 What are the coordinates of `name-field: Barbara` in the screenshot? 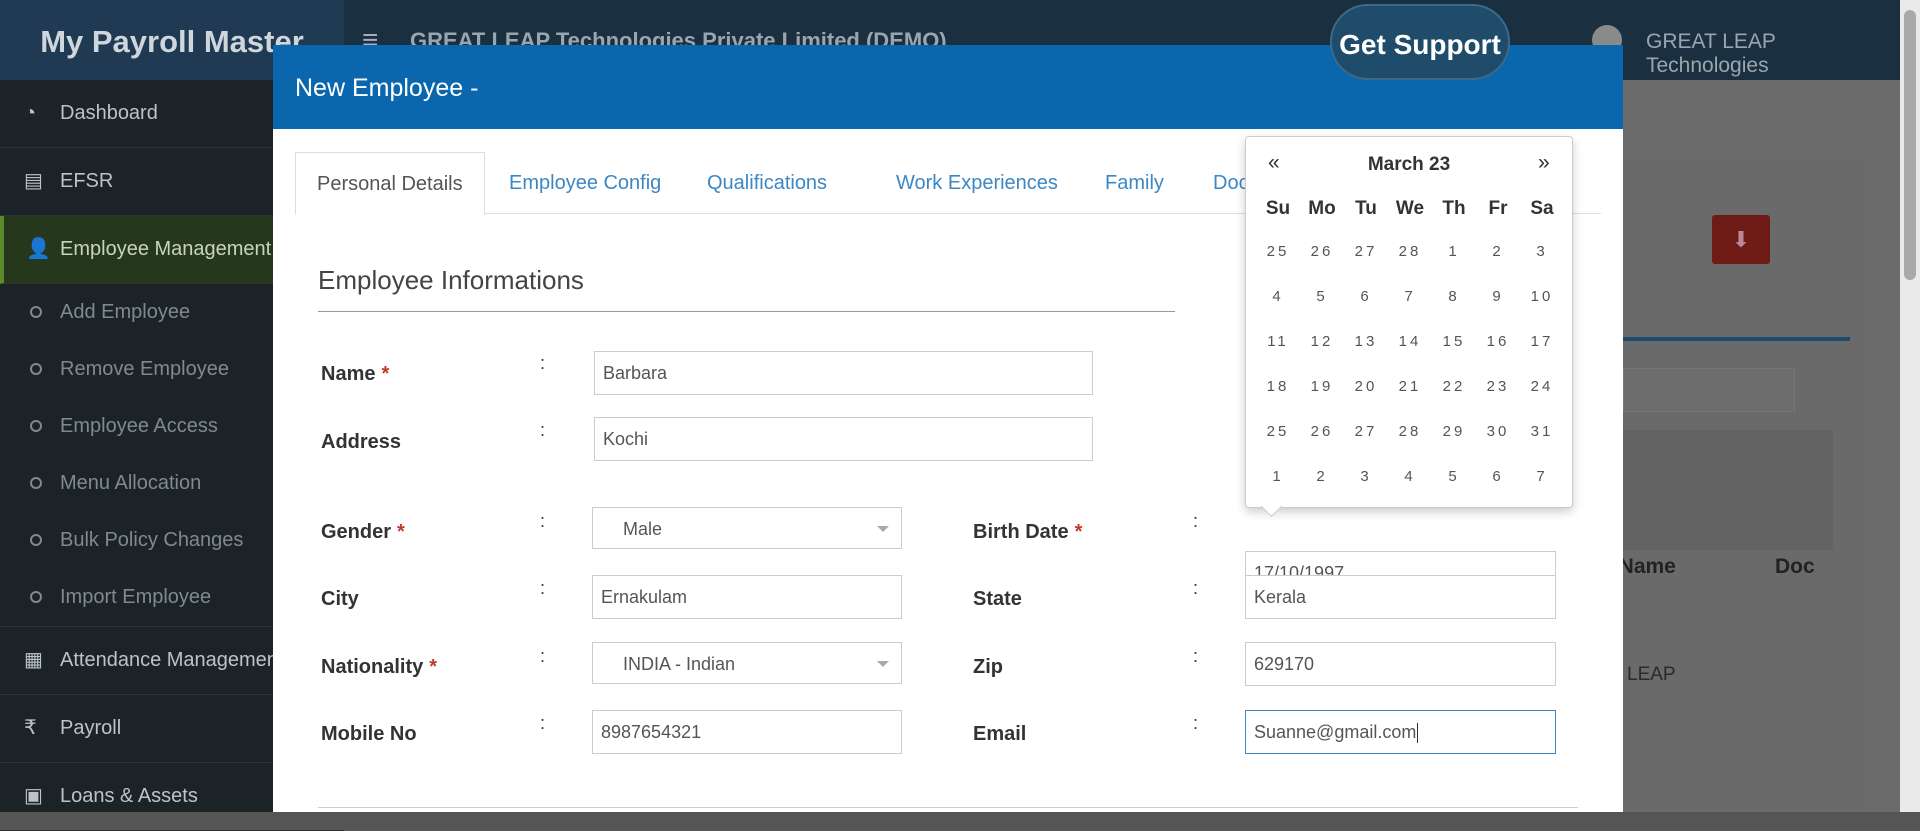 It's located at (843, 373).